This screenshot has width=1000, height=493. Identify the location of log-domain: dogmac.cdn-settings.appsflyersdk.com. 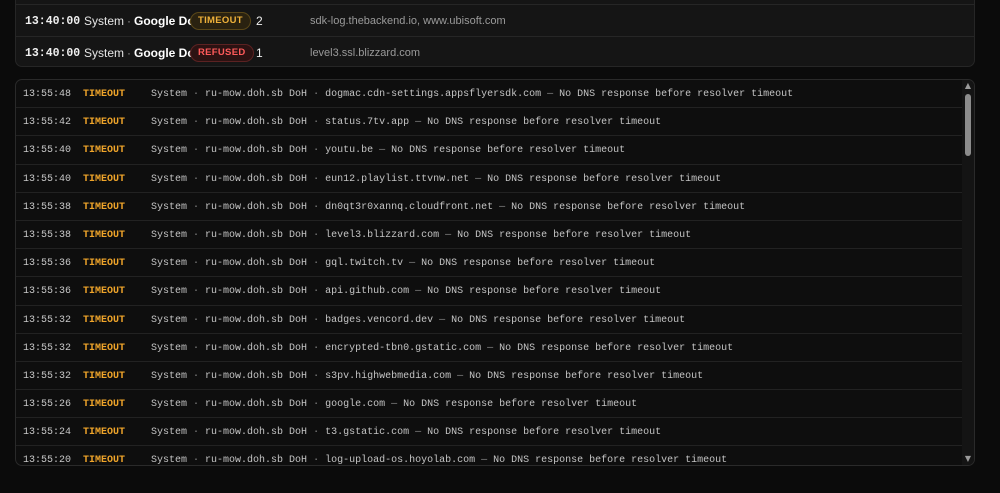
(433, 94).